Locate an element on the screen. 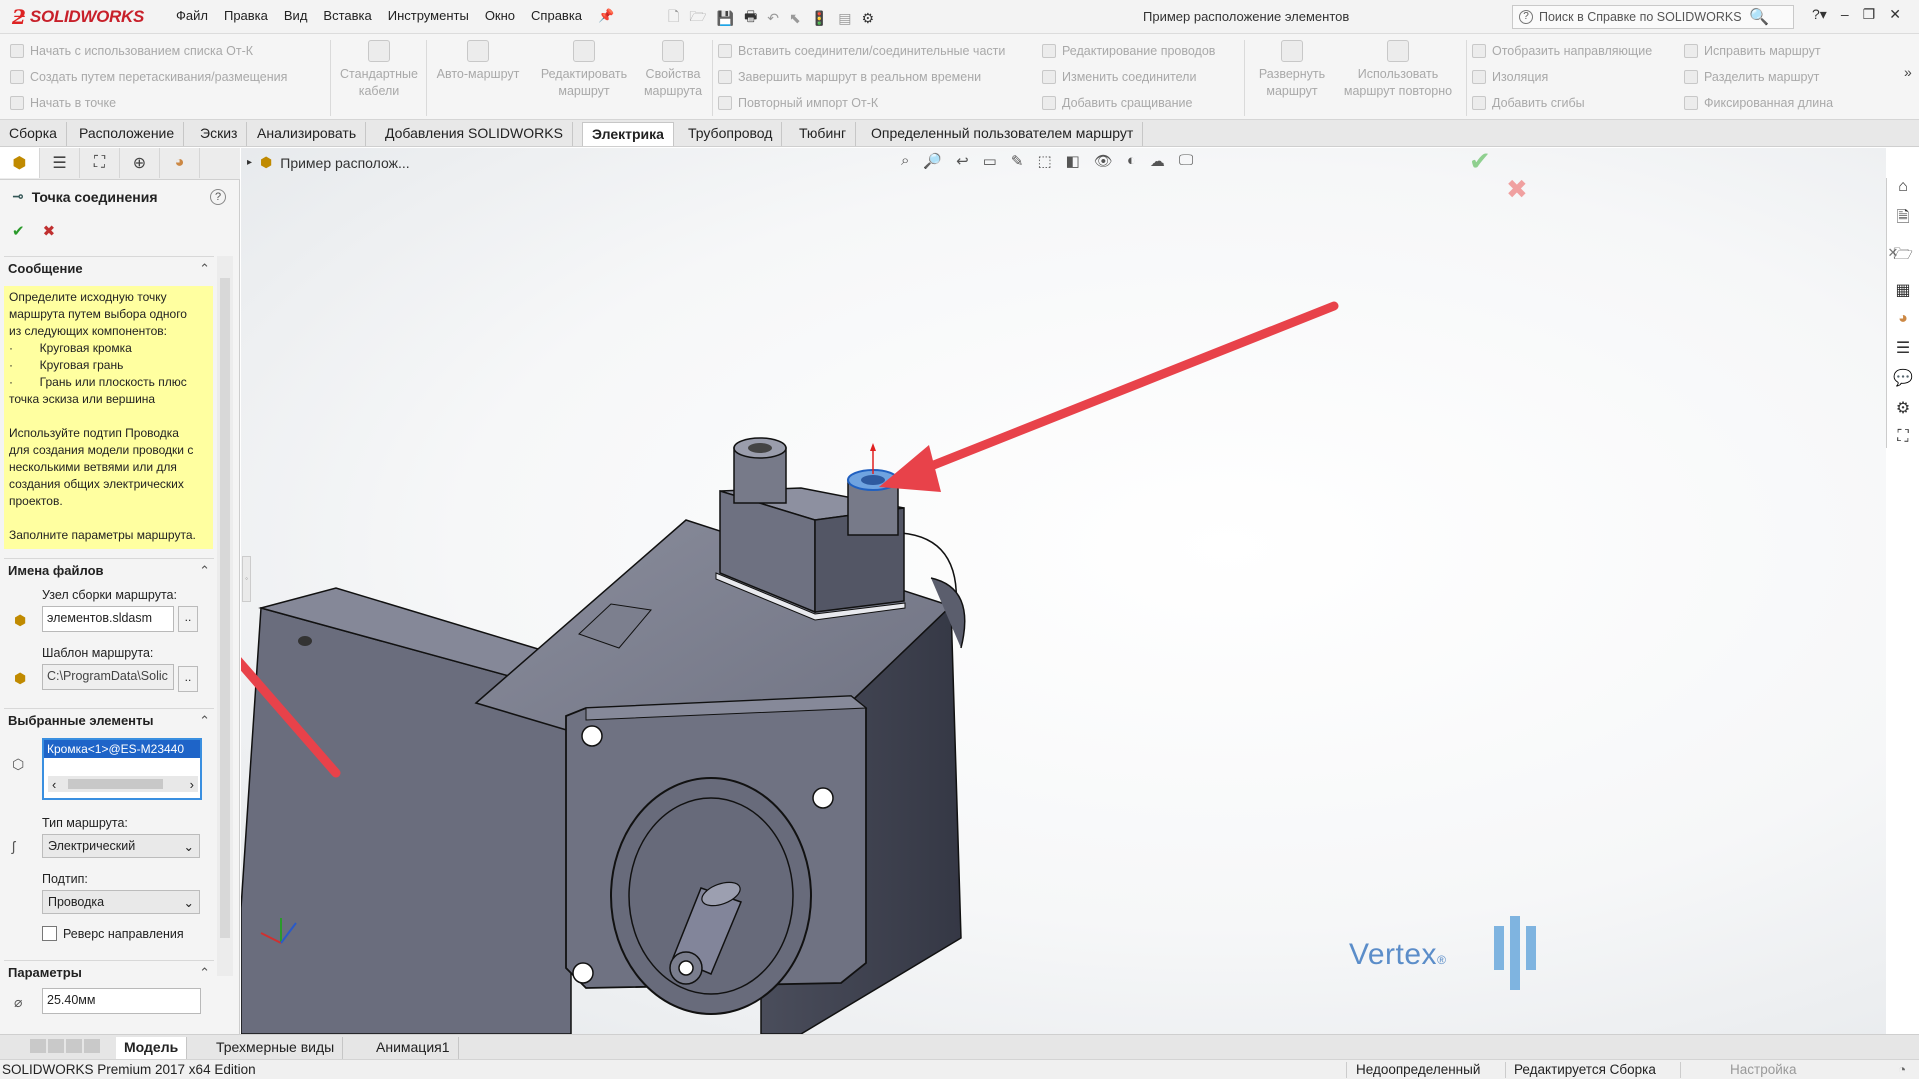 The width and height of the screenshot is (1919, 1079). repair-route-button: Исправить маршрут is located at coordinates (1758, 51).